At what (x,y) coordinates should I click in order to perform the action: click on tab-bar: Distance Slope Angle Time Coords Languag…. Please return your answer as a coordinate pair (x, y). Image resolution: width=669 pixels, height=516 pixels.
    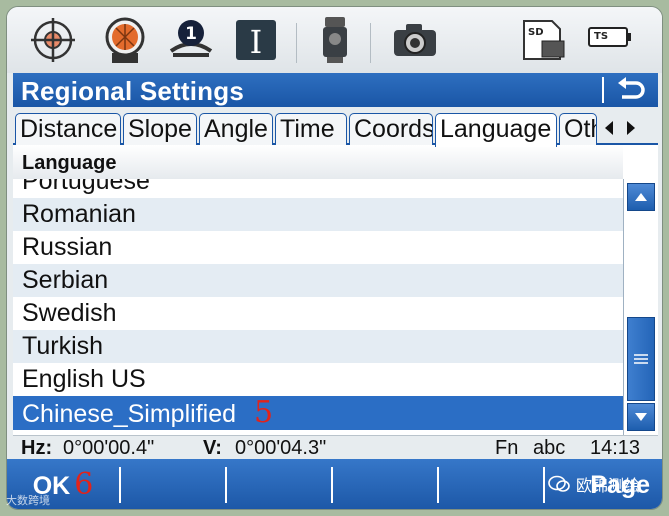
    Looking at the image, I should click on (335, 127).